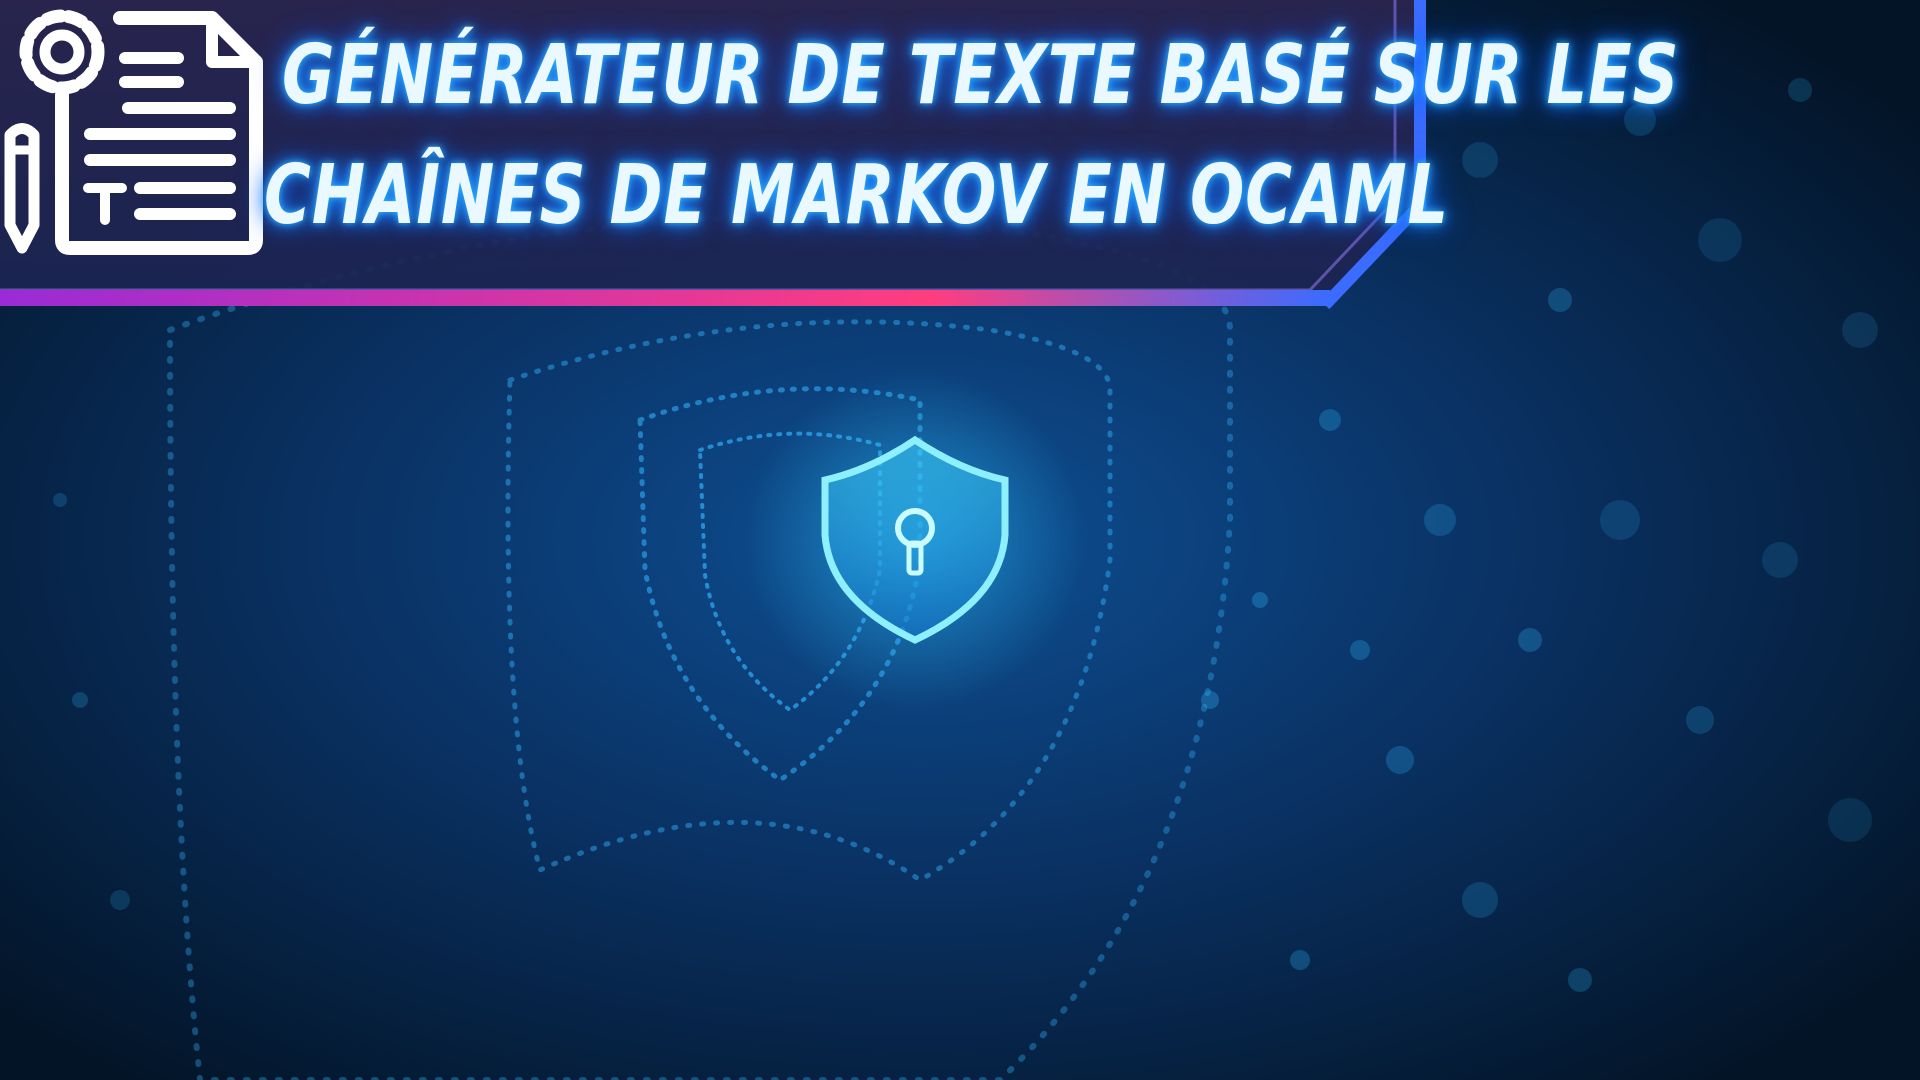  What do you see at coordinates (133, 132) in the screenshot?
I see `document-settings-icon` at bounding box center [133, 132].